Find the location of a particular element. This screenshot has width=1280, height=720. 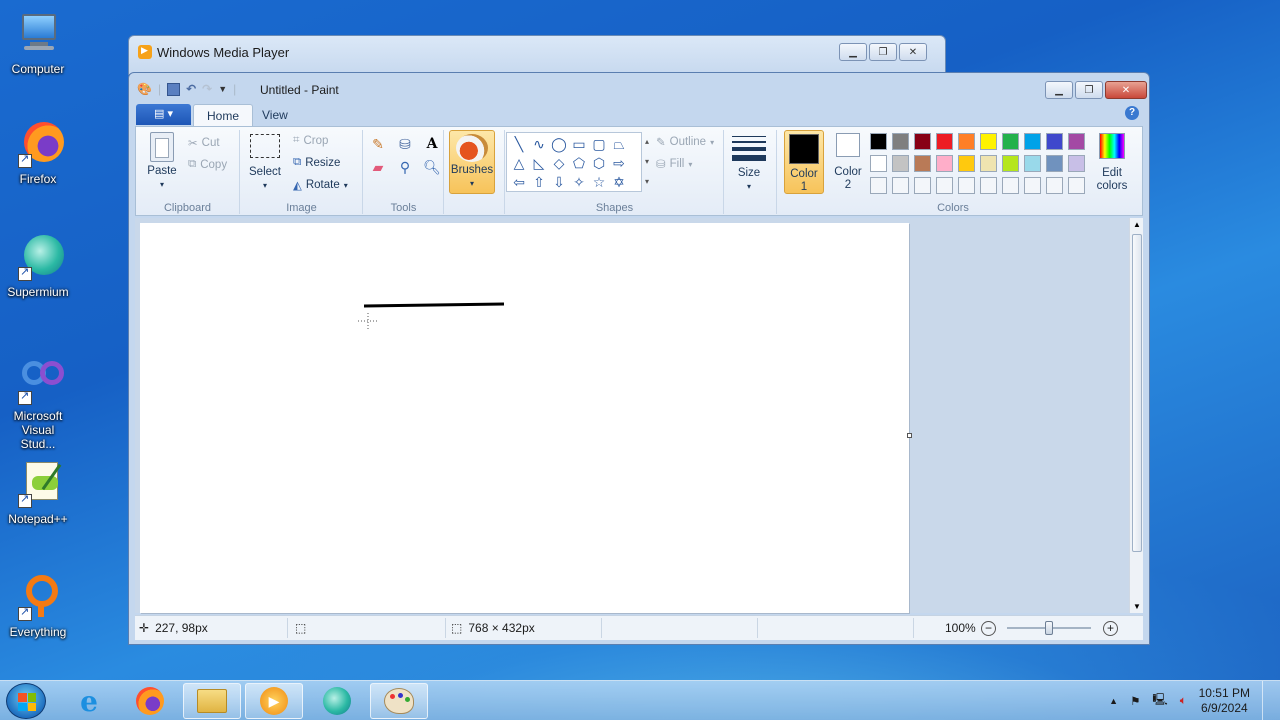

taskbar-windows-media-player: ▶ is located at coordinates (274, 701).